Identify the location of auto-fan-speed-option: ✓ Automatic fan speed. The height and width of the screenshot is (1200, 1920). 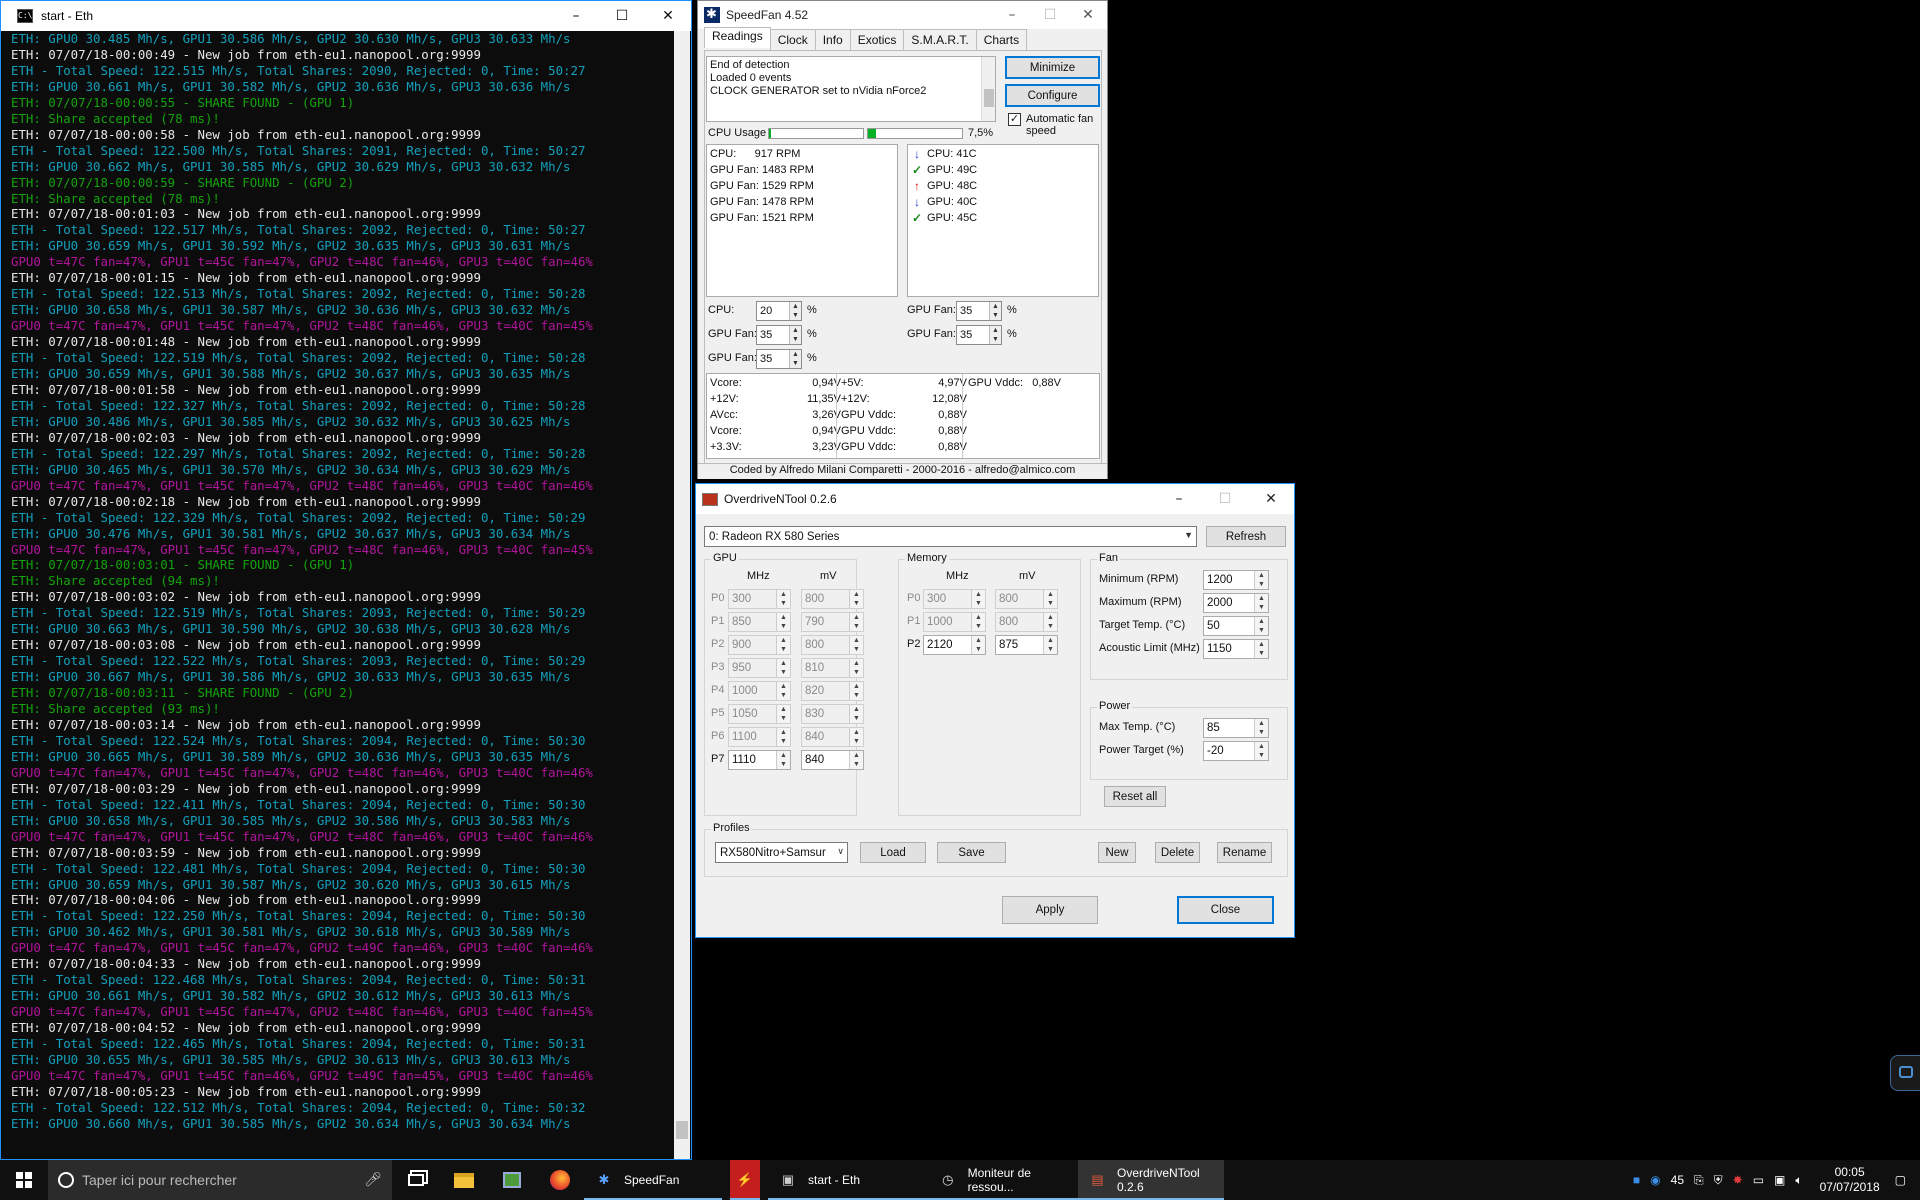
(1053, 125).